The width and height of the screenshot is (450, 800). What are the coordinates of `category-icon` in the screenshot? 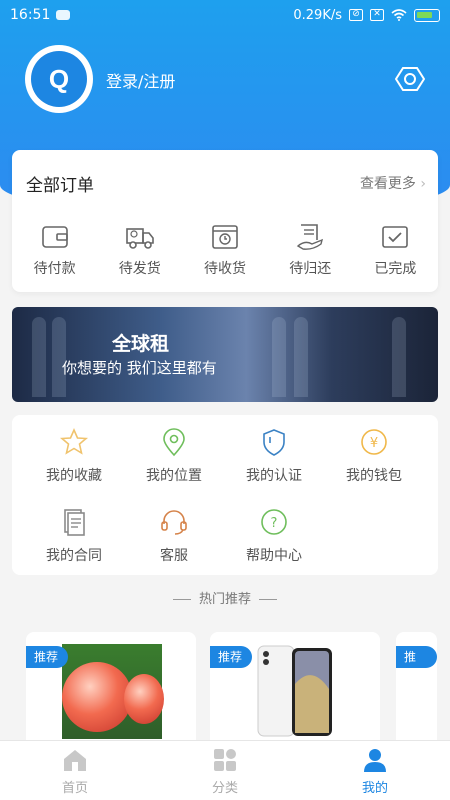 It's located at (225, 760).